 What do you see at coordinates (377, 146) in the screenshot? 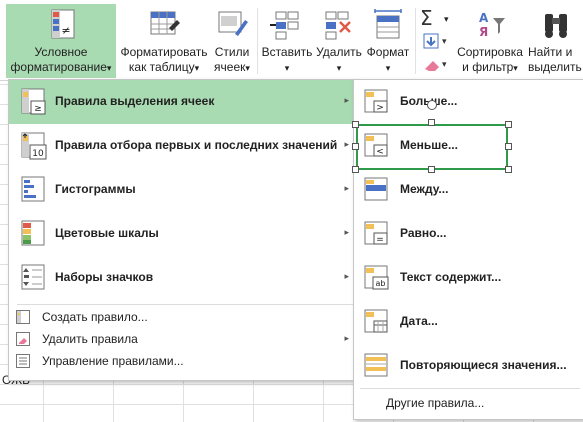
I see `less-than-icon: <` at bounding box center [377, 146].